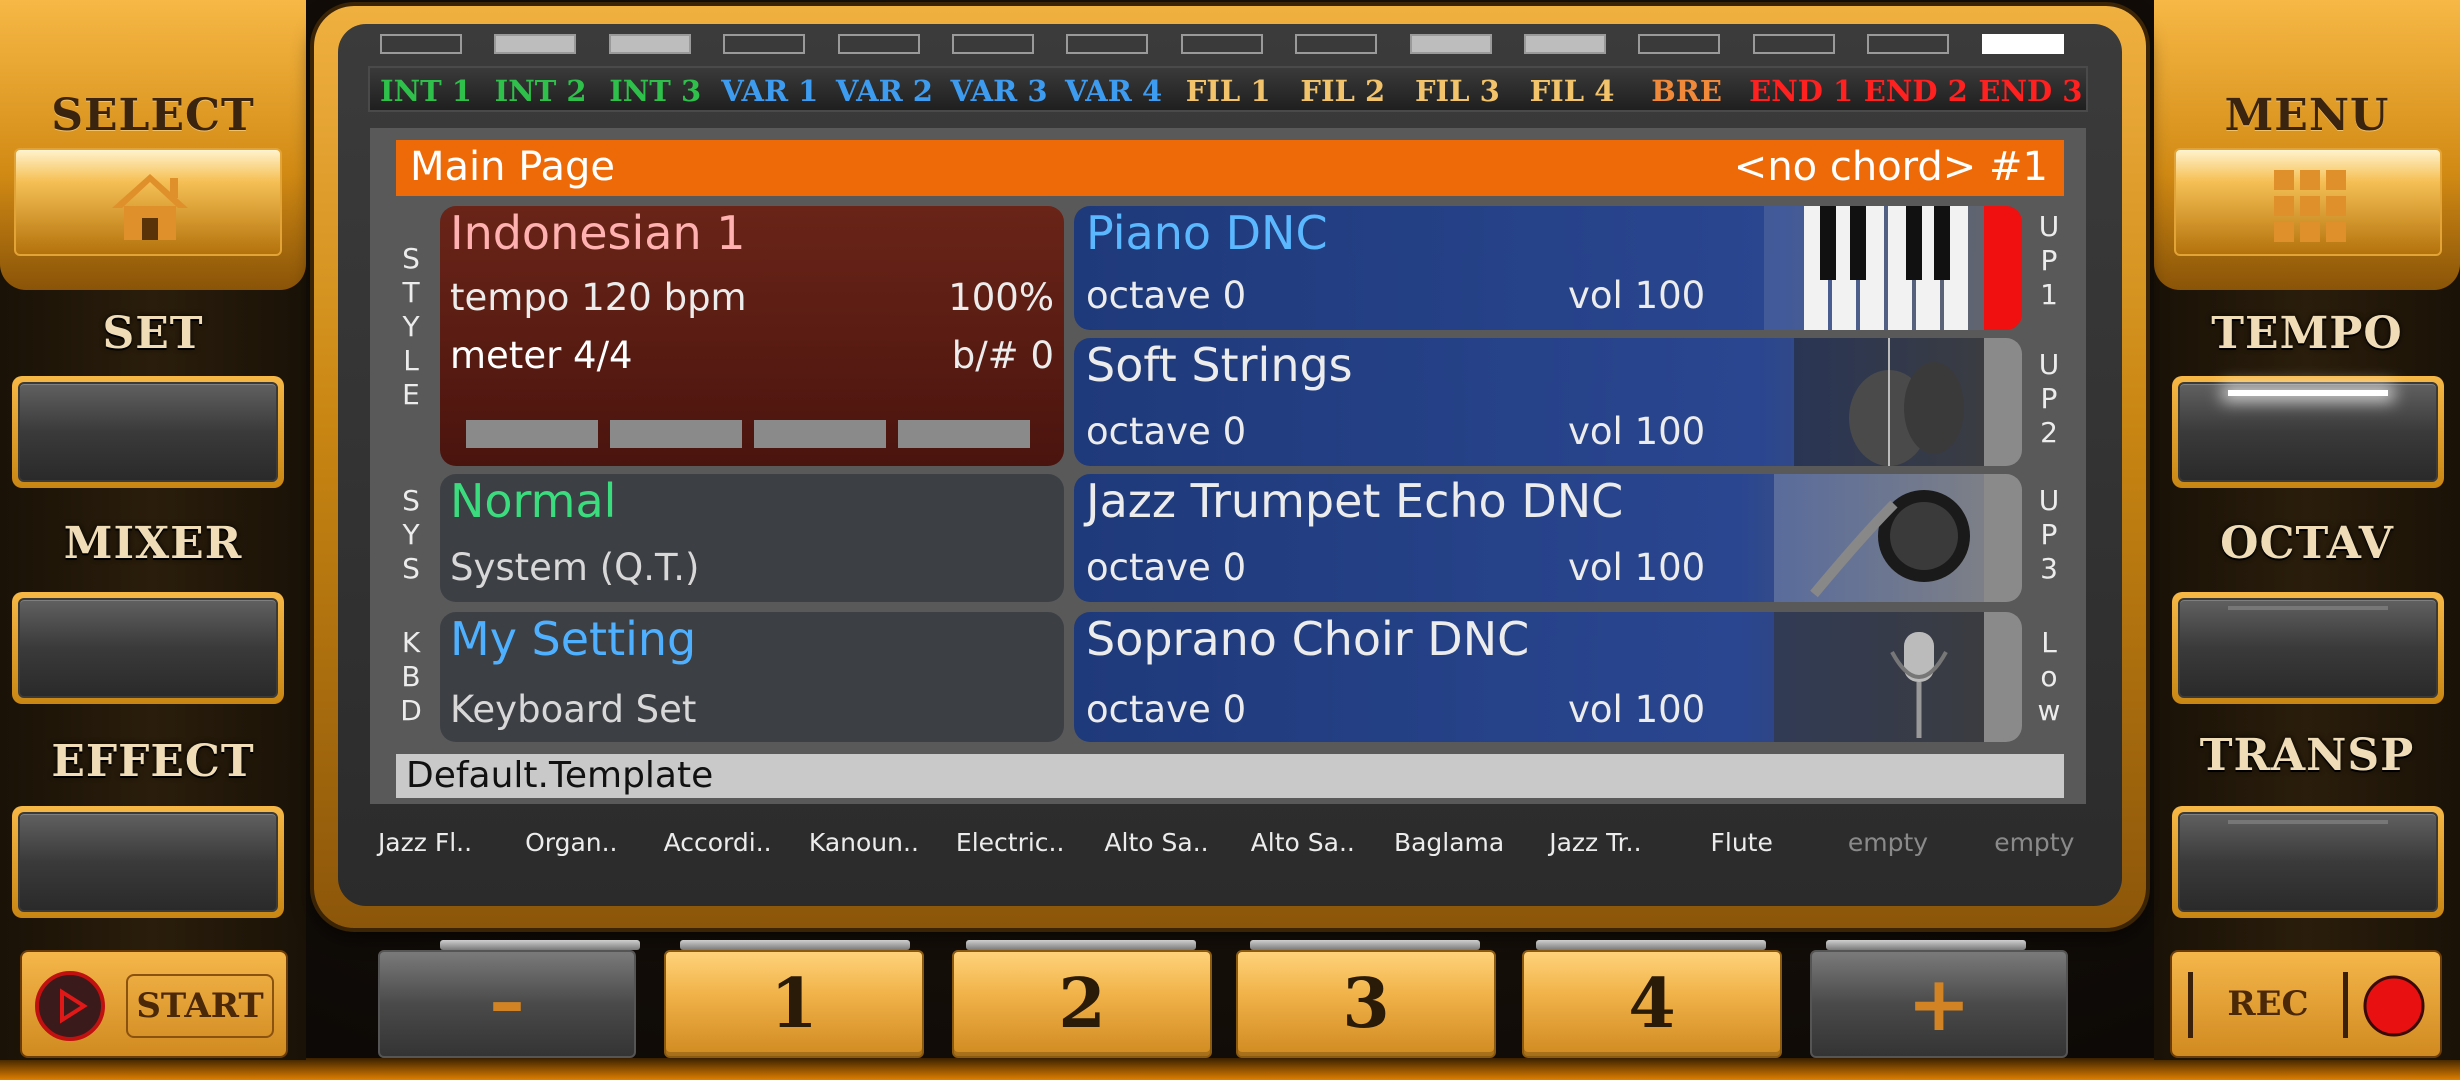  I want to click on voice-panel-up2: Soft Strings octave 0 vol 100, so click(1548, 402).